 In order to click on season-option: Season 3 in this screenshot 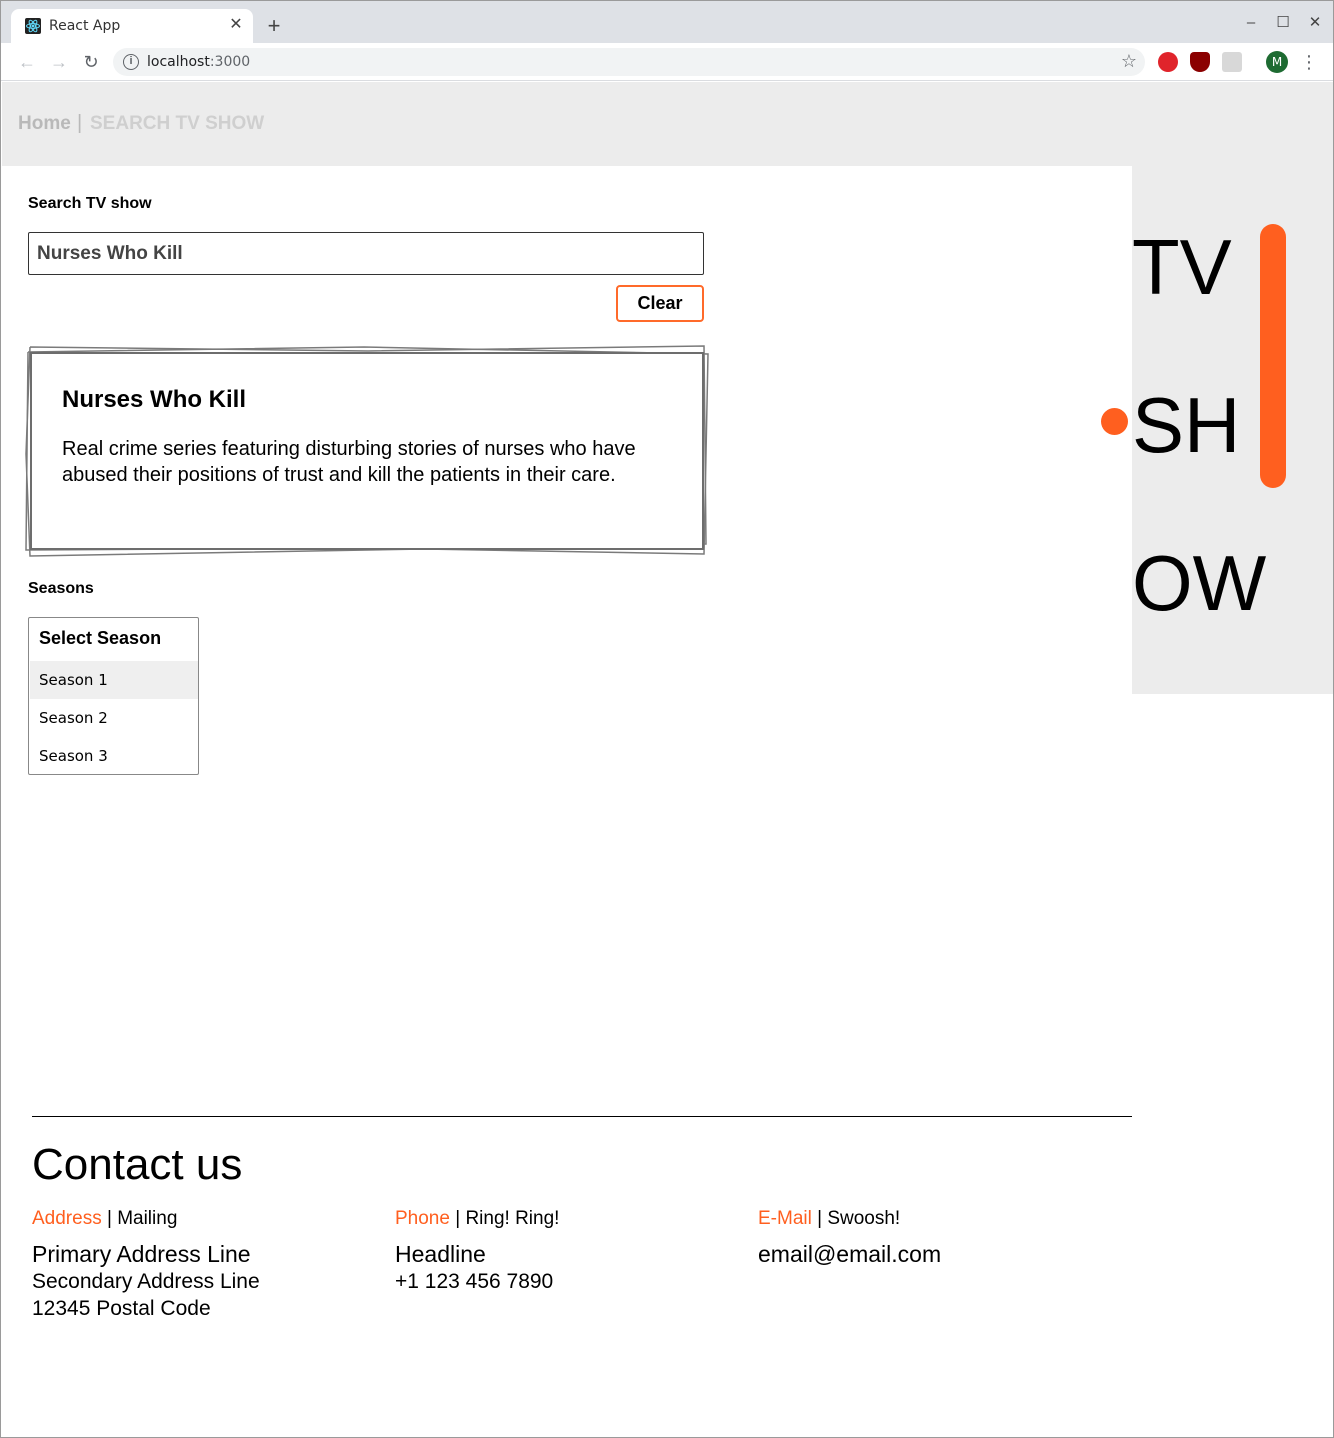, I will do `click(114, 756)`.